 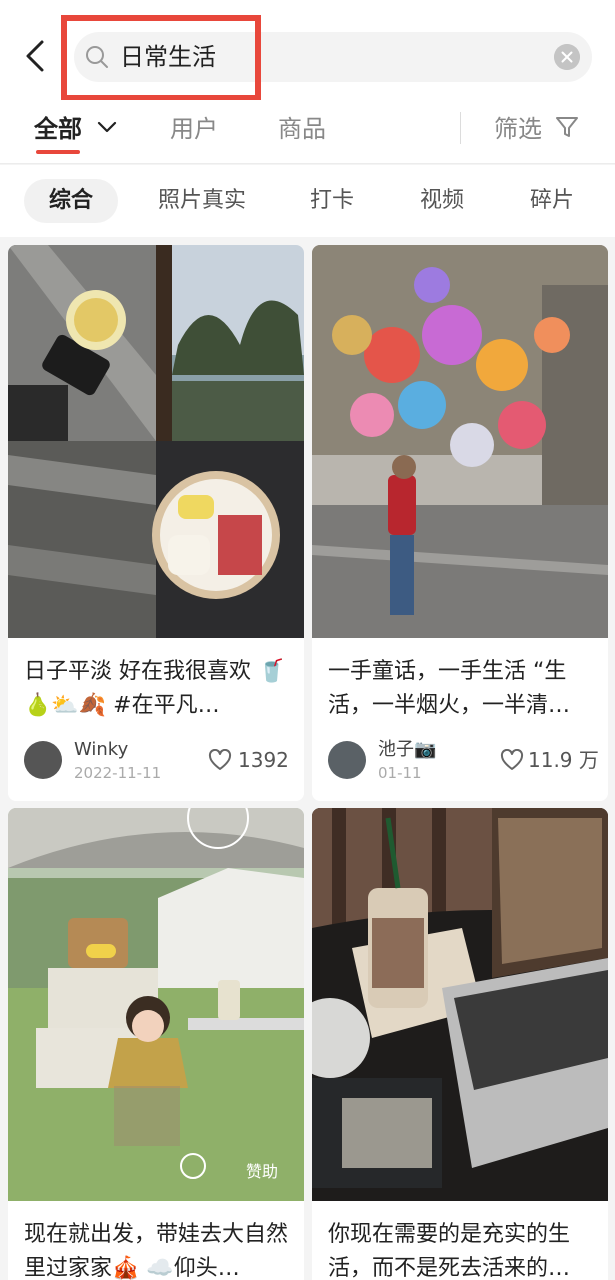 What do you see at coordinates (168, 57) in the screenshot?
I see `search-input: 日常生活` at bounding box center [168, 57].